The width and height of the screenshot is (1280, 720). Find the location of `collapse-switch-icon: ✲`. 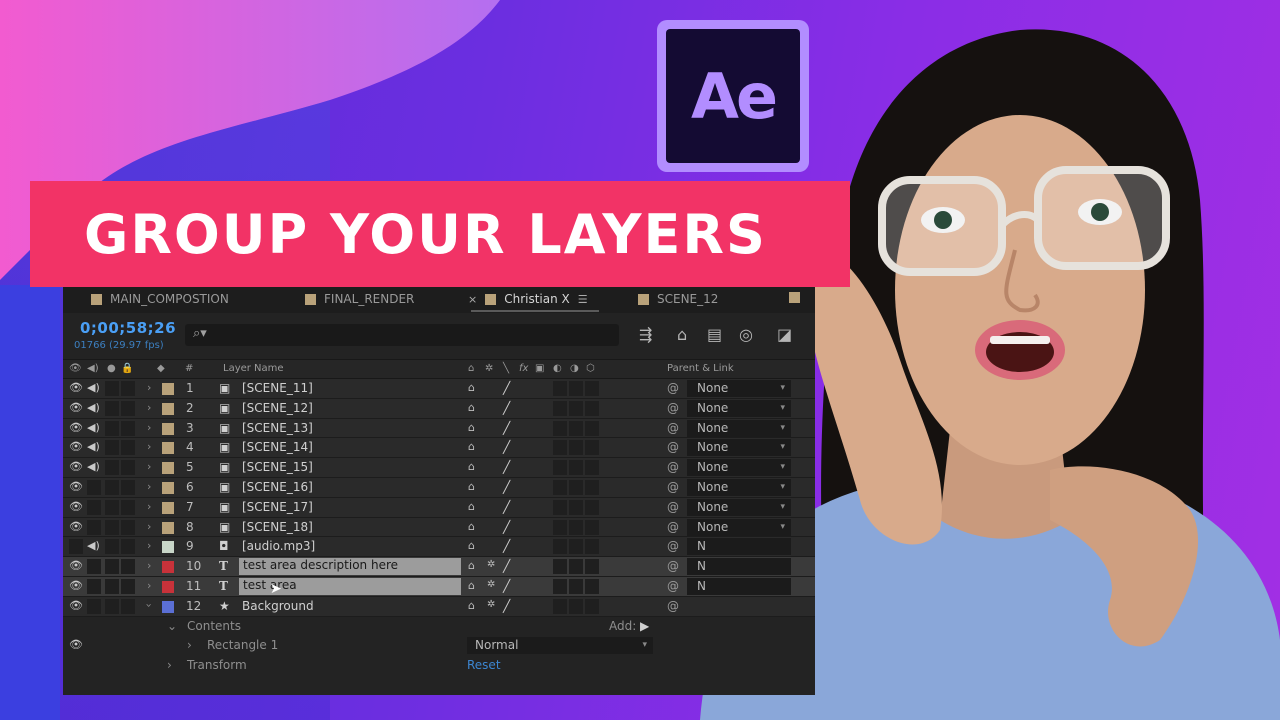

collapse-switch-icon: ✲ is located at coordinates (491, 584).